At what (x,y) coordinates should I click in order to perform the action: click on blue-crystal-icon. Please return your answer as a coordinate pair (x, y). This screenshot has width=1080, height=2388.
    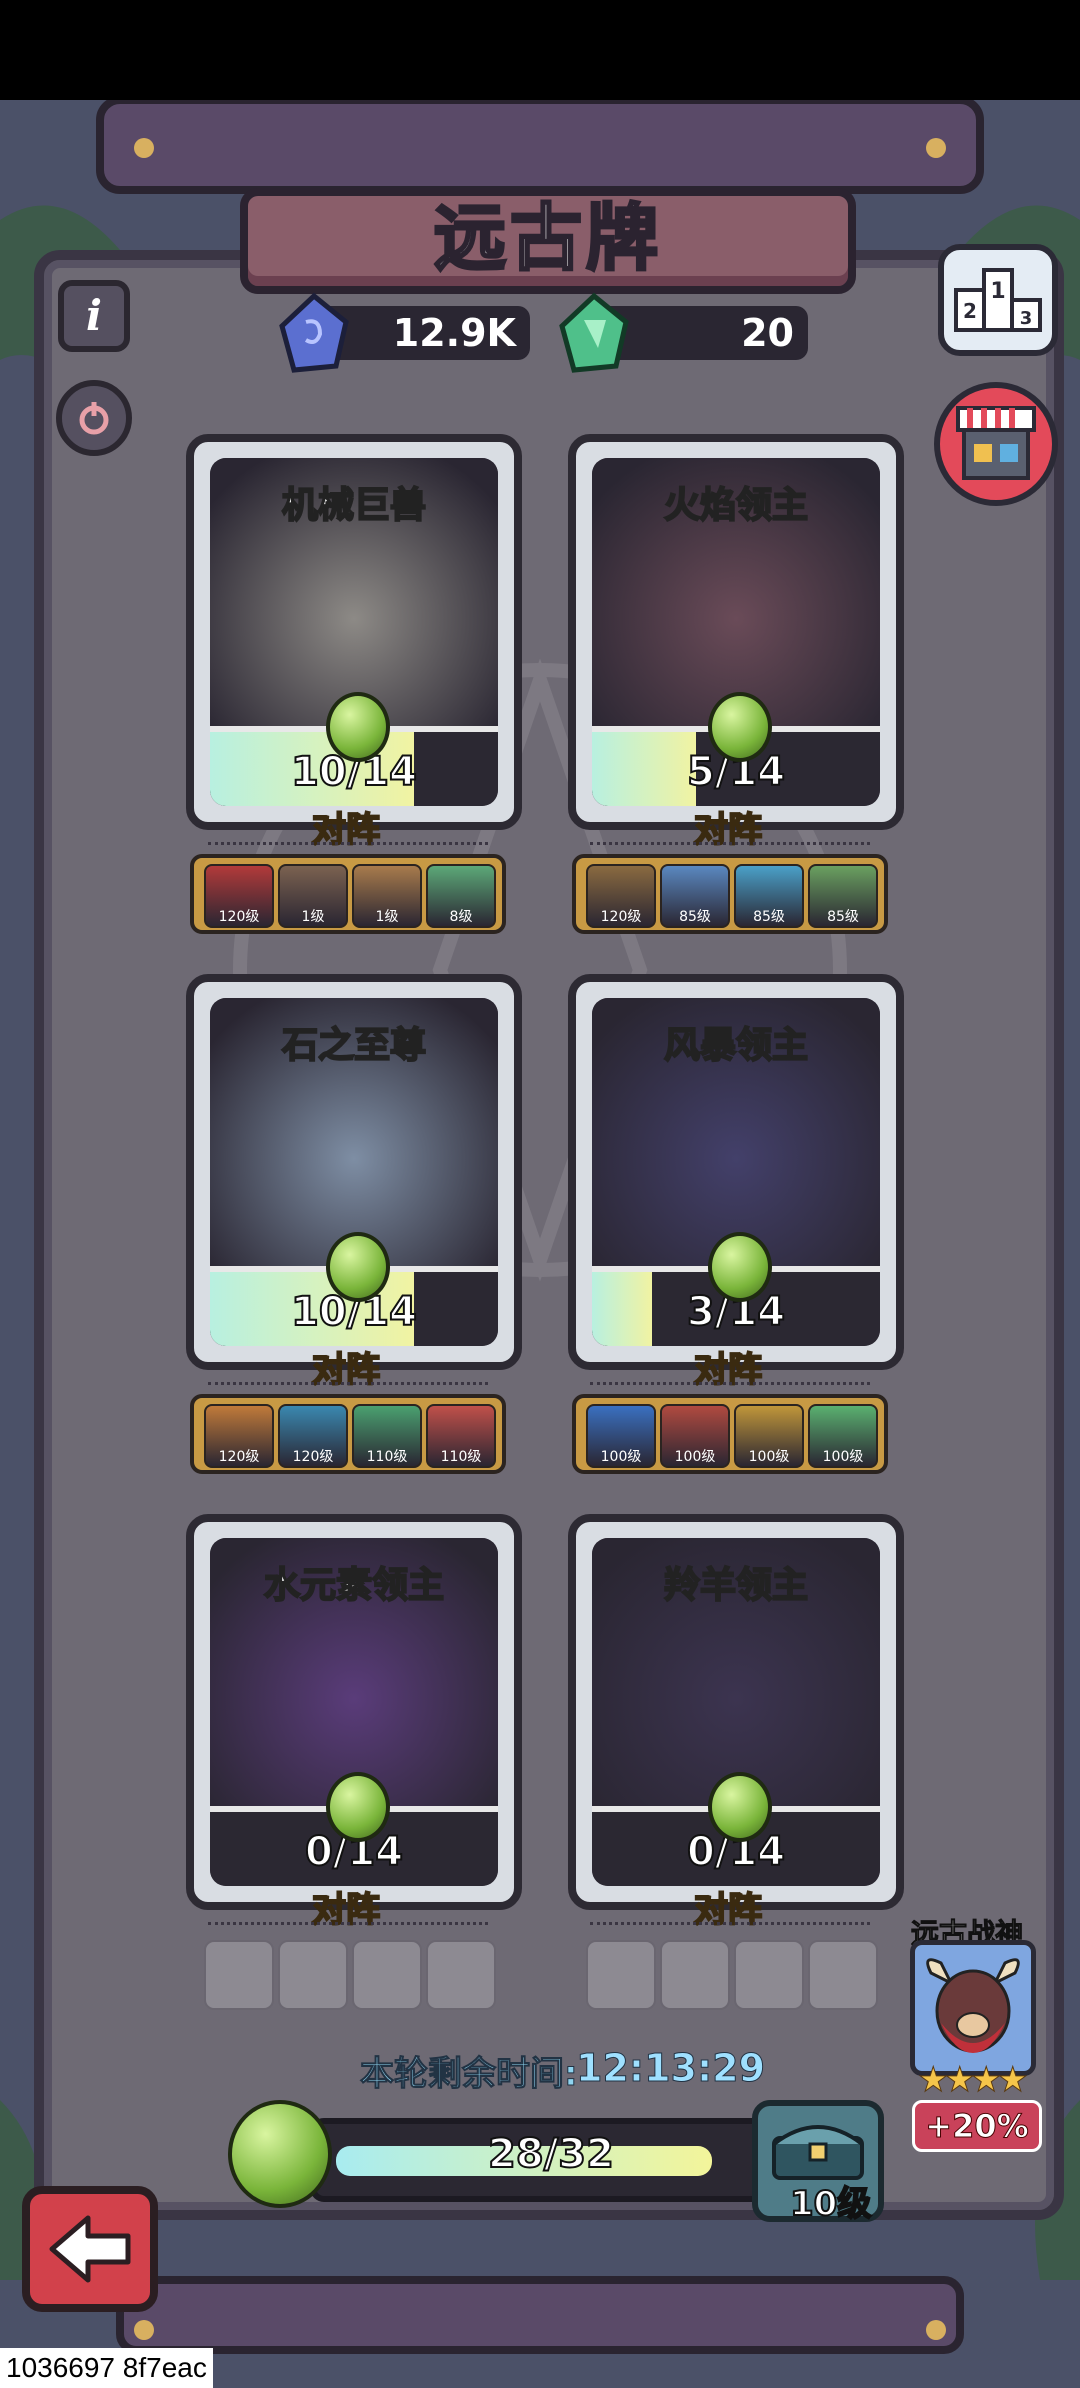
    Looking at the image, I should click on (314, 332).